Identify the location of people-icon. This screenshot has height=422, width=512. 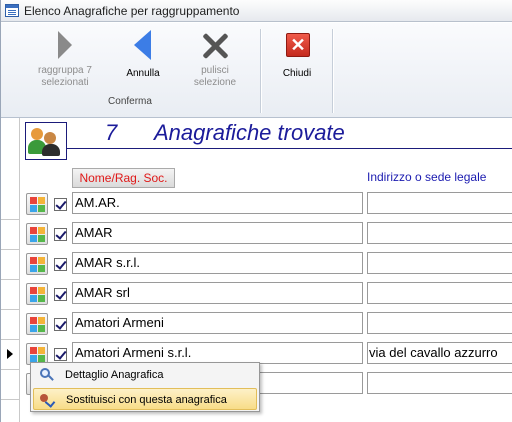
(46, 141).